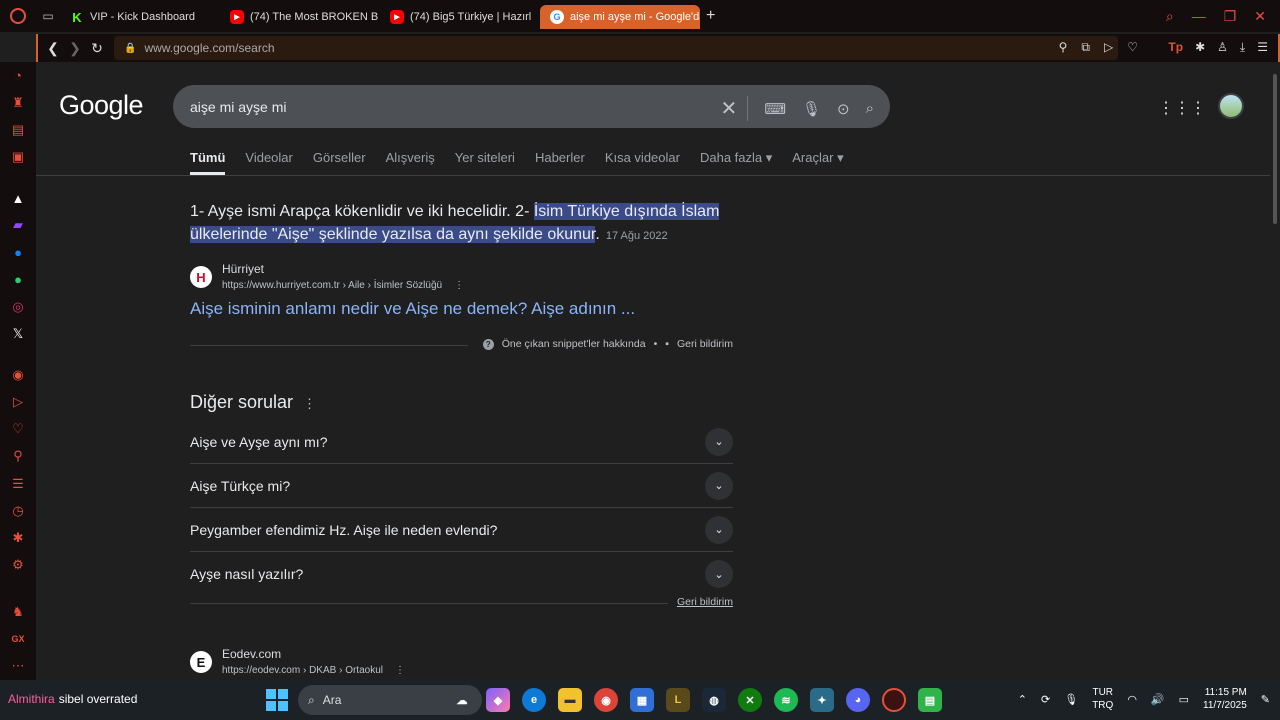 Image resolution: width=1280 pixels, height=720 pixels. What do you see at coordinates (1260, 16) in the screenshot?
I see `close-button: ✕` at bounding box center [1260, 16].